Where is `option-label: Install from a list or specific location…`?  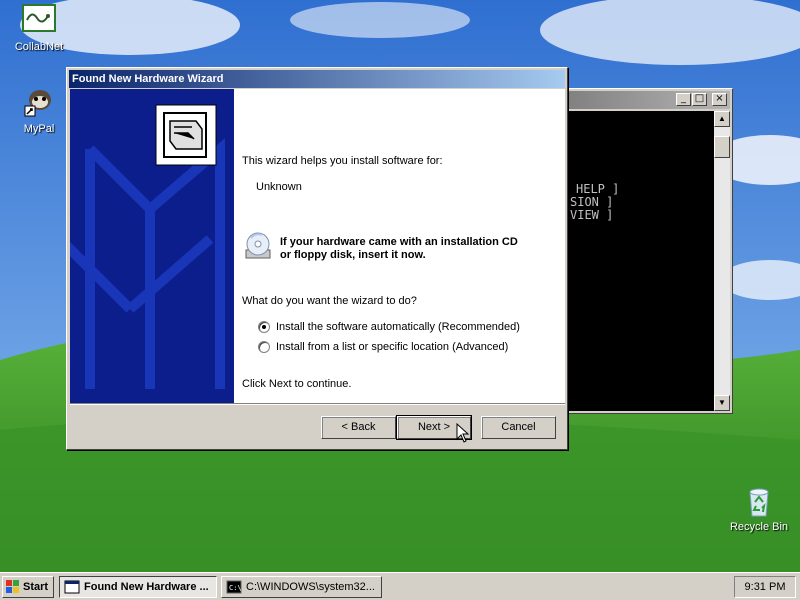
option-label: Install from a list or specific location… is located at coordinates (392, 347).